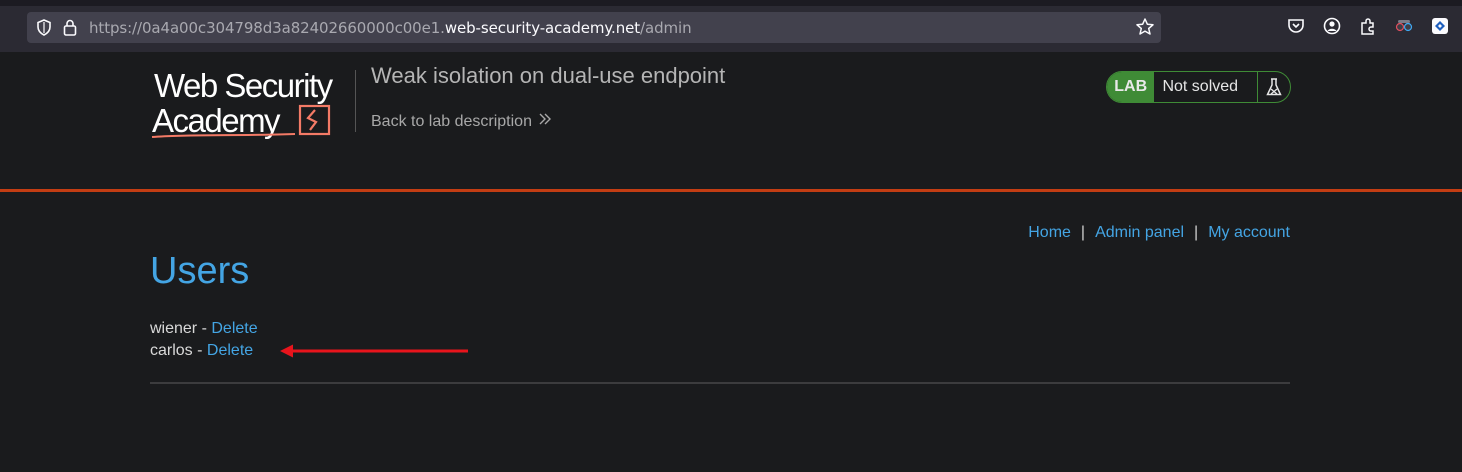 The image size is (1462, 472). Describe the element at coordinates (1404, 26) in the screenshot. I see `mask-icon` at that location.